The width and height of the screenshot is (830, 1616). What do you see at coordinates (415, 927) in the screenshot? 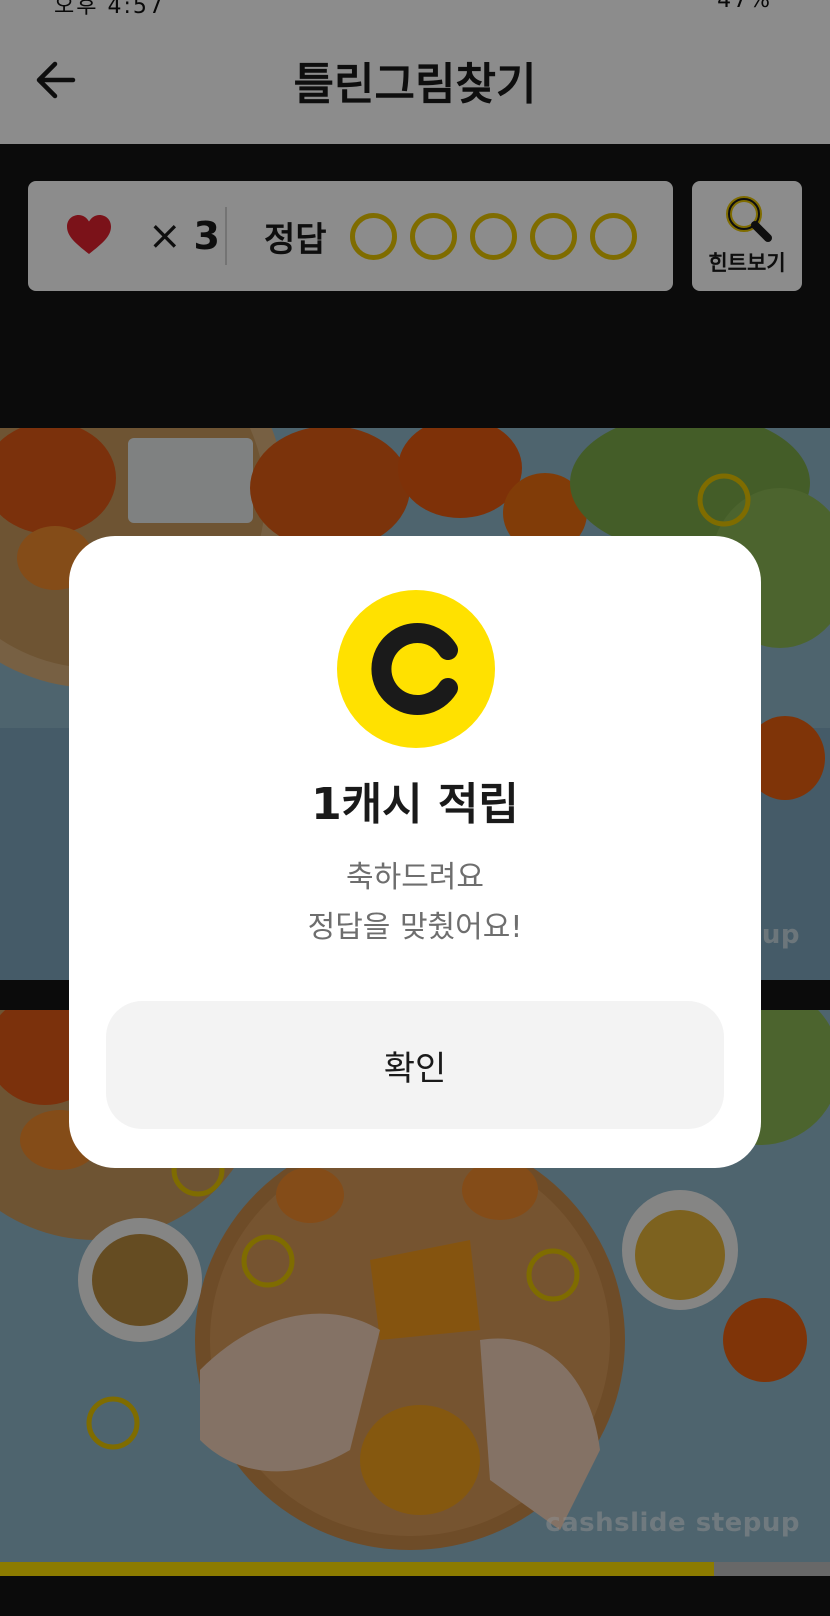
I see `dialog-message-line2: 정답을 맞췄어요!` at bounding box center [415, 927].